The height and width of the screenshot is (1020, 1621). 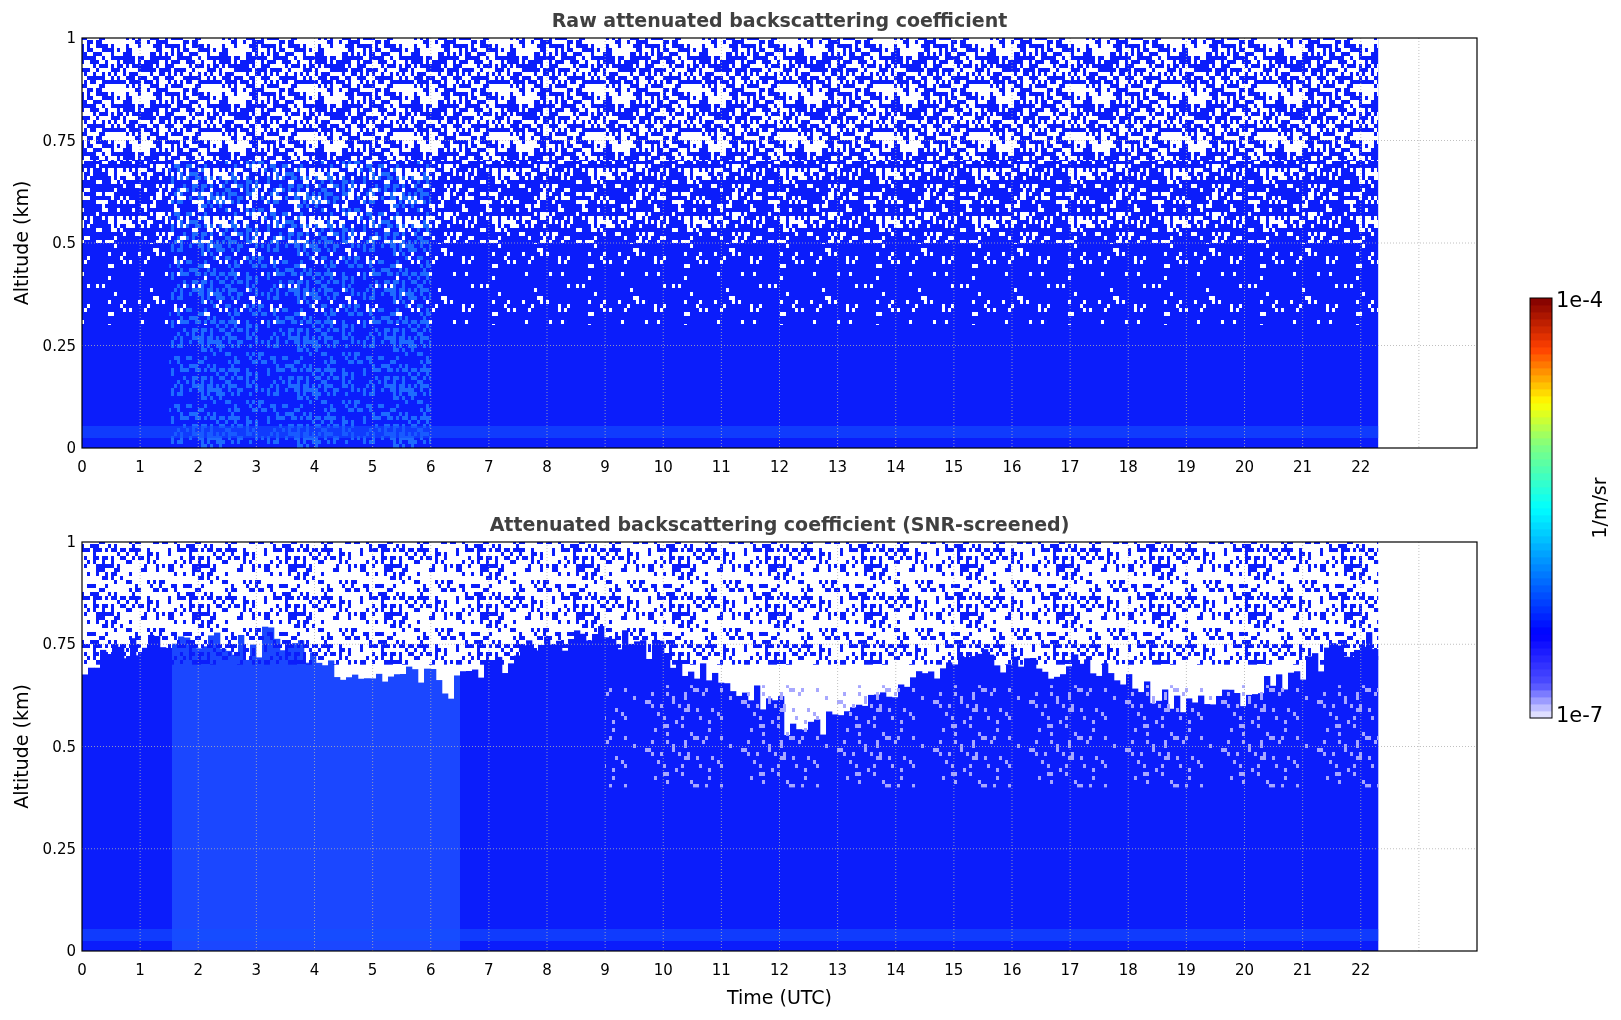 What do you see at coordinates (779, 997) in the screenshot?
I see `axis-label: Time (UTC)` at bounding box center [779, 997].